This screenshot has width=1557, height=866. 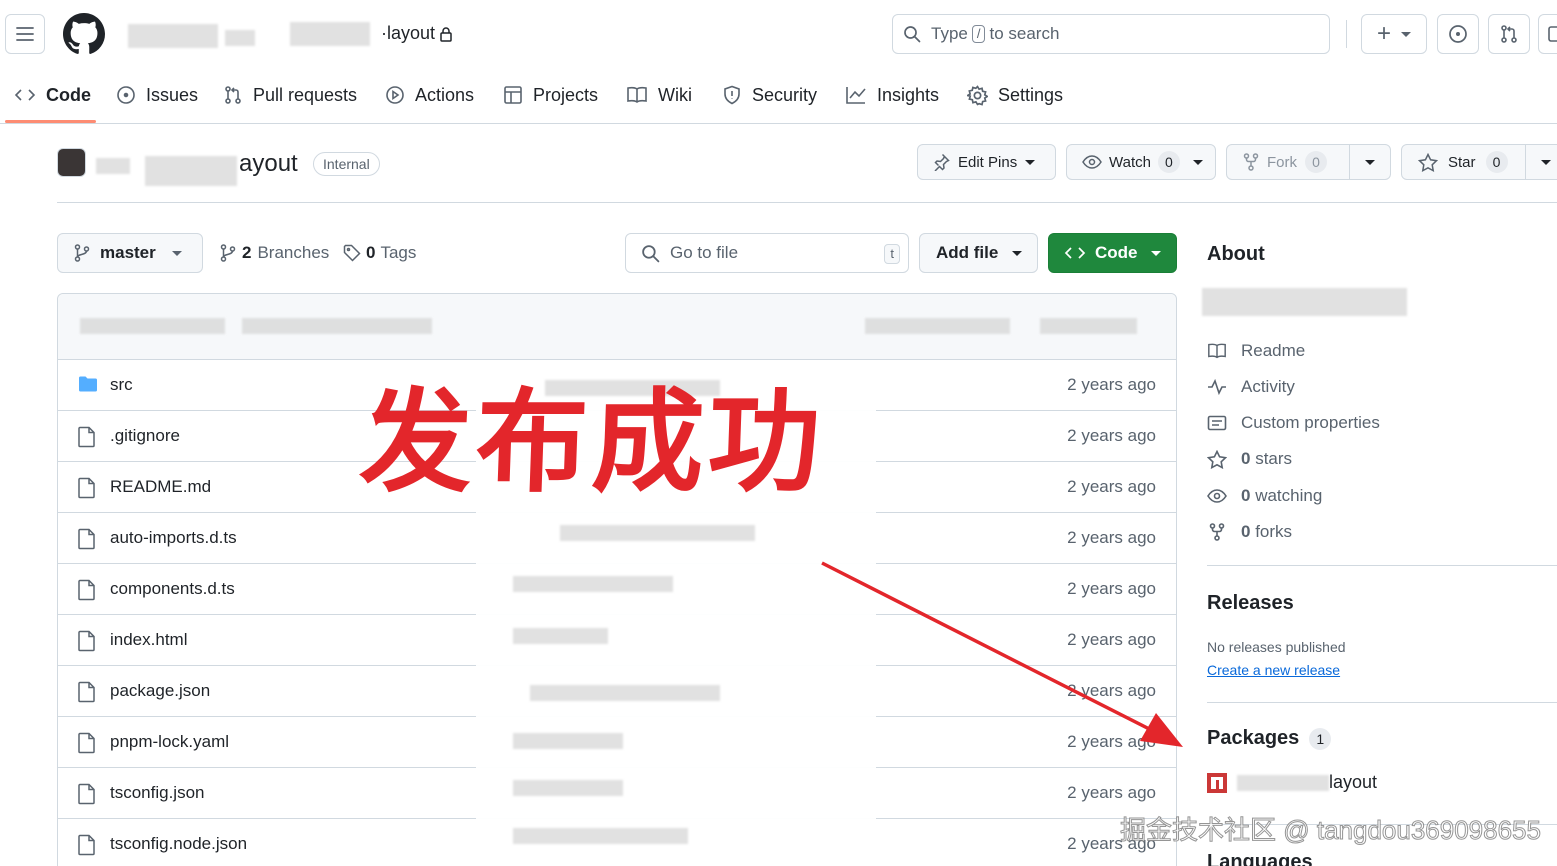 I want to click on go-to-file-input: Go to file t, so click(x=767, y=253).